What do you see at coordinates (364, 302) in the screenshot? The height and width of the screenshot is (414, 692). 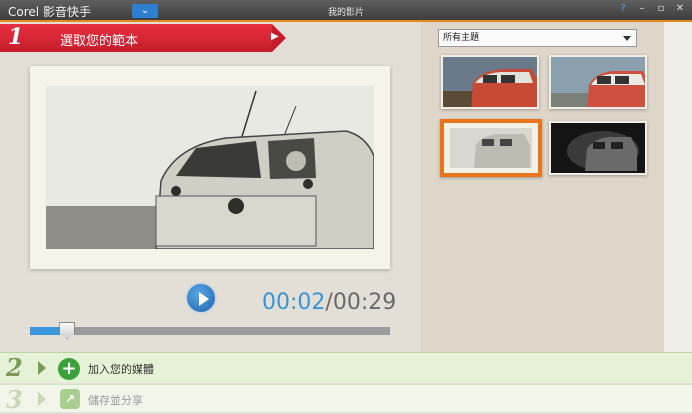 I see `total-time: 00:29` at bounding box center [364, 302].